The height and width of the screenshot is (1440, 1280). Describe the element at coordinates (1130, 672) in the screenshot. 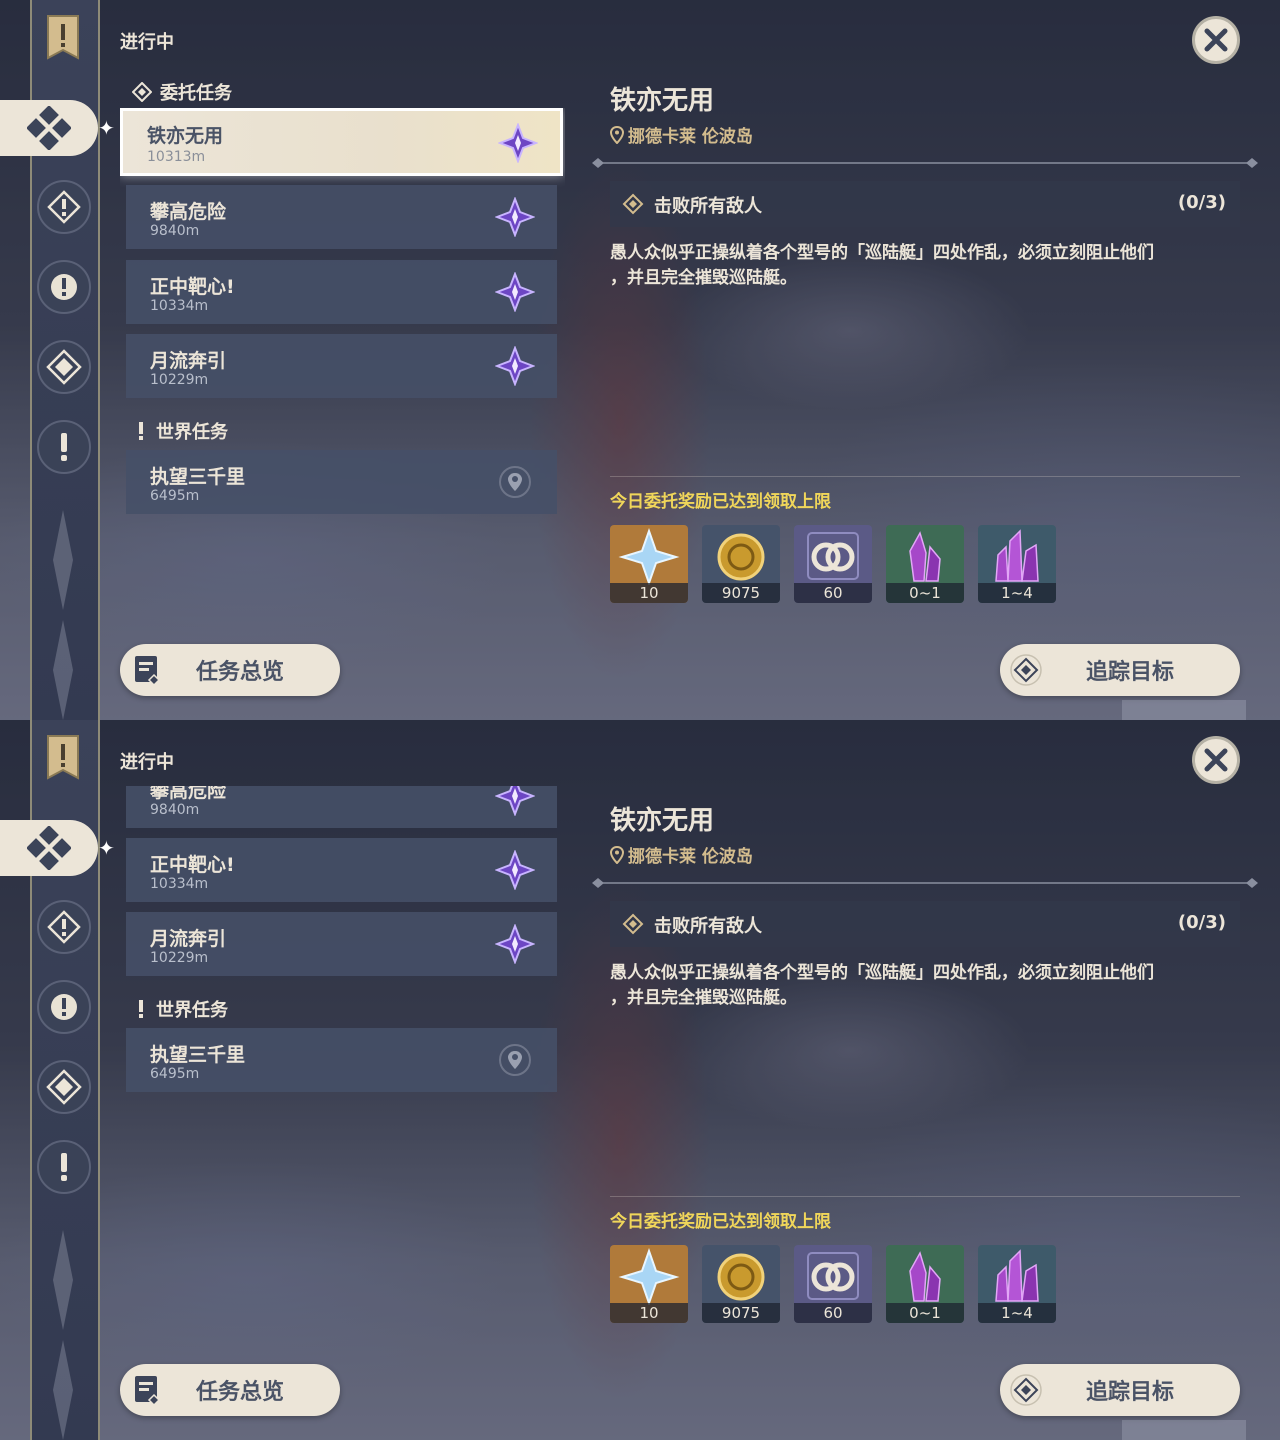

I see `track-target-label: 追踪目标` at that location.